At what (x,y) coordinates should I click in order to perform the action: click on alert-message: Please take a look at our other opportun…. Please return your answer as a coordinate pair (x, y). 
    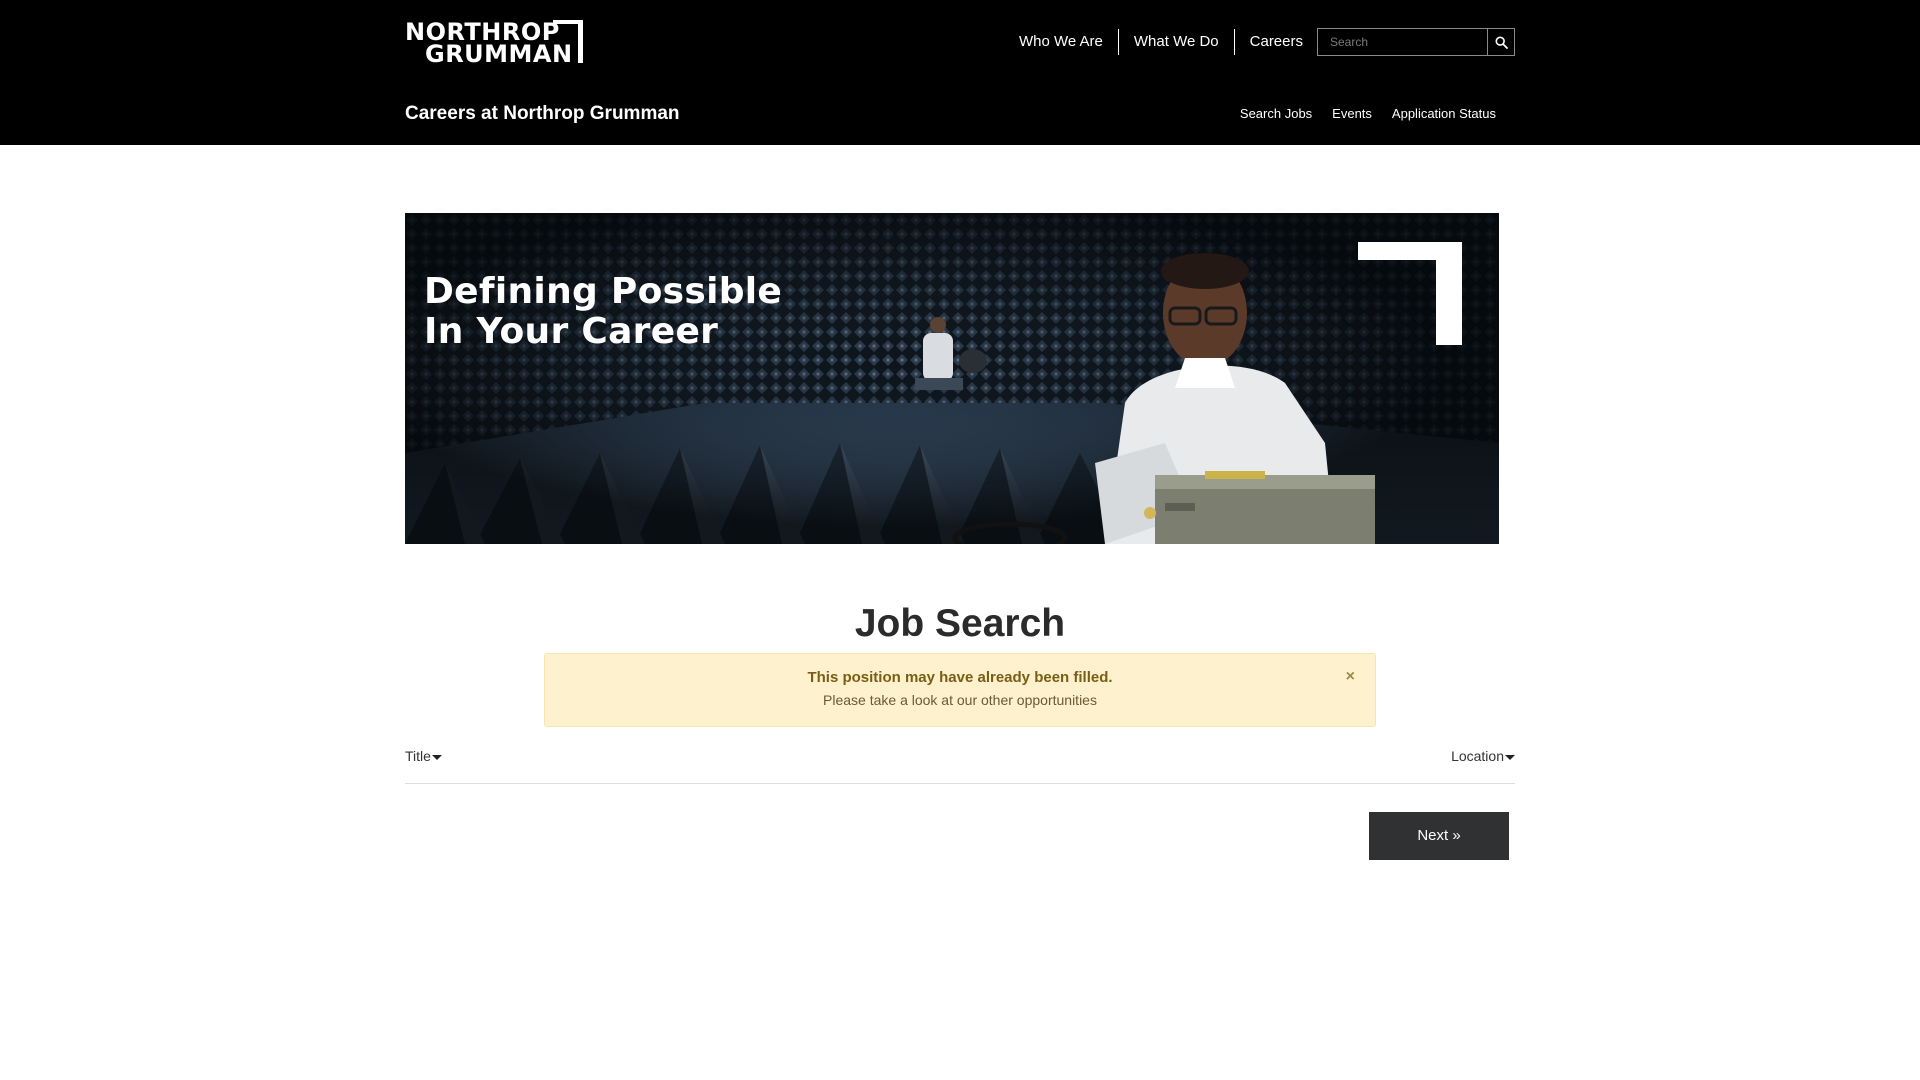
    Looking at the image, I should click on (960, 700).